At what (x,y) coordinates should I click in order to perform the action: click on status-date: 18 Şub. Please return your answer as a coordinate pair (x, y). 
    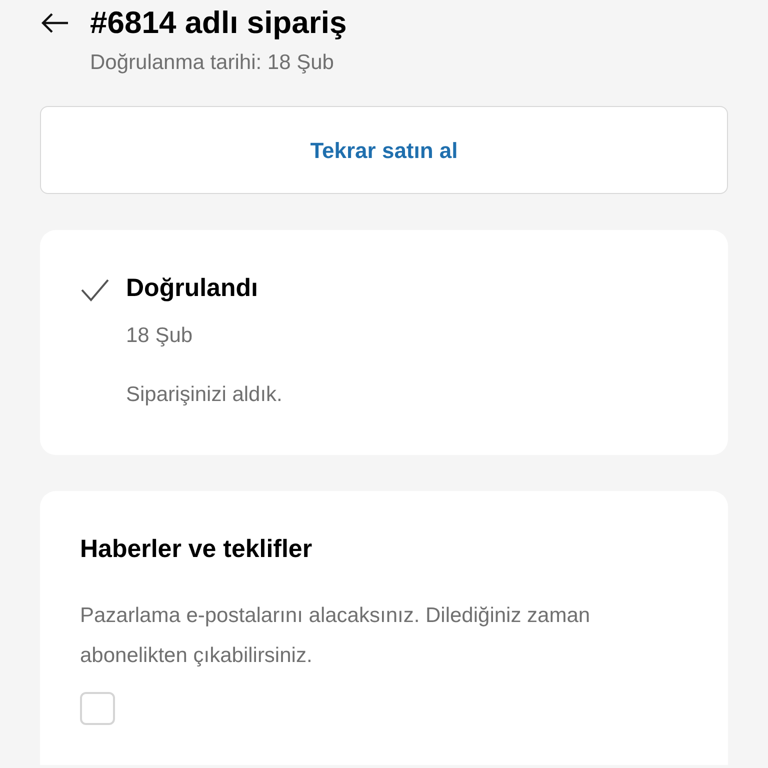
    Looking at the image, I should click on (160, 335).